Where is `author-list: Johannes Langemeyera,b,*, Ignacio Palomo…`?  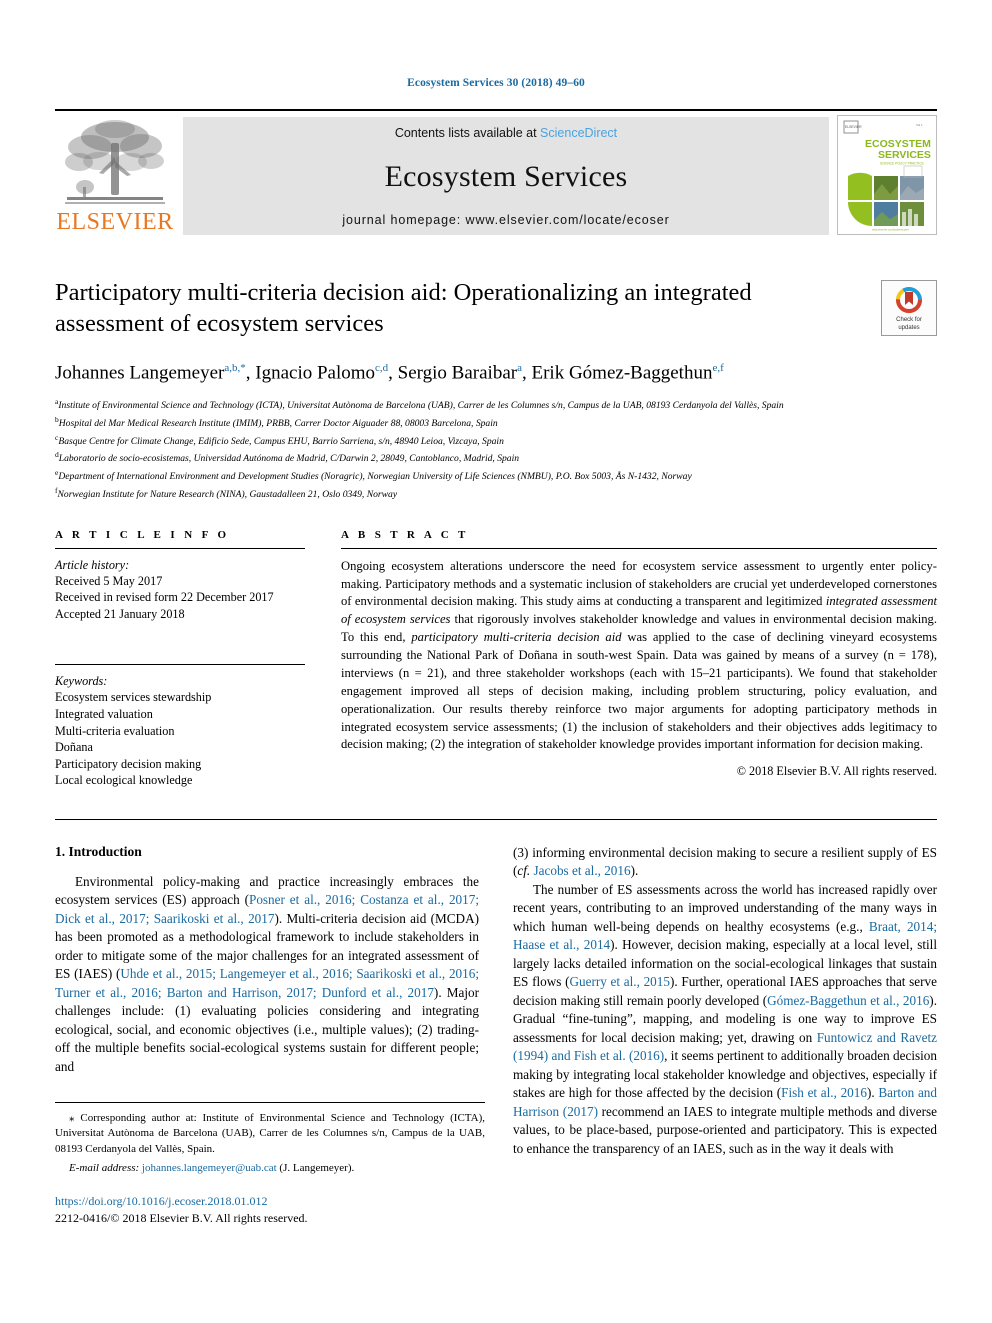 author-list: Johannes Langemeyera,b,*, Ignacio Palomo… is located at coordinates (389, 372).